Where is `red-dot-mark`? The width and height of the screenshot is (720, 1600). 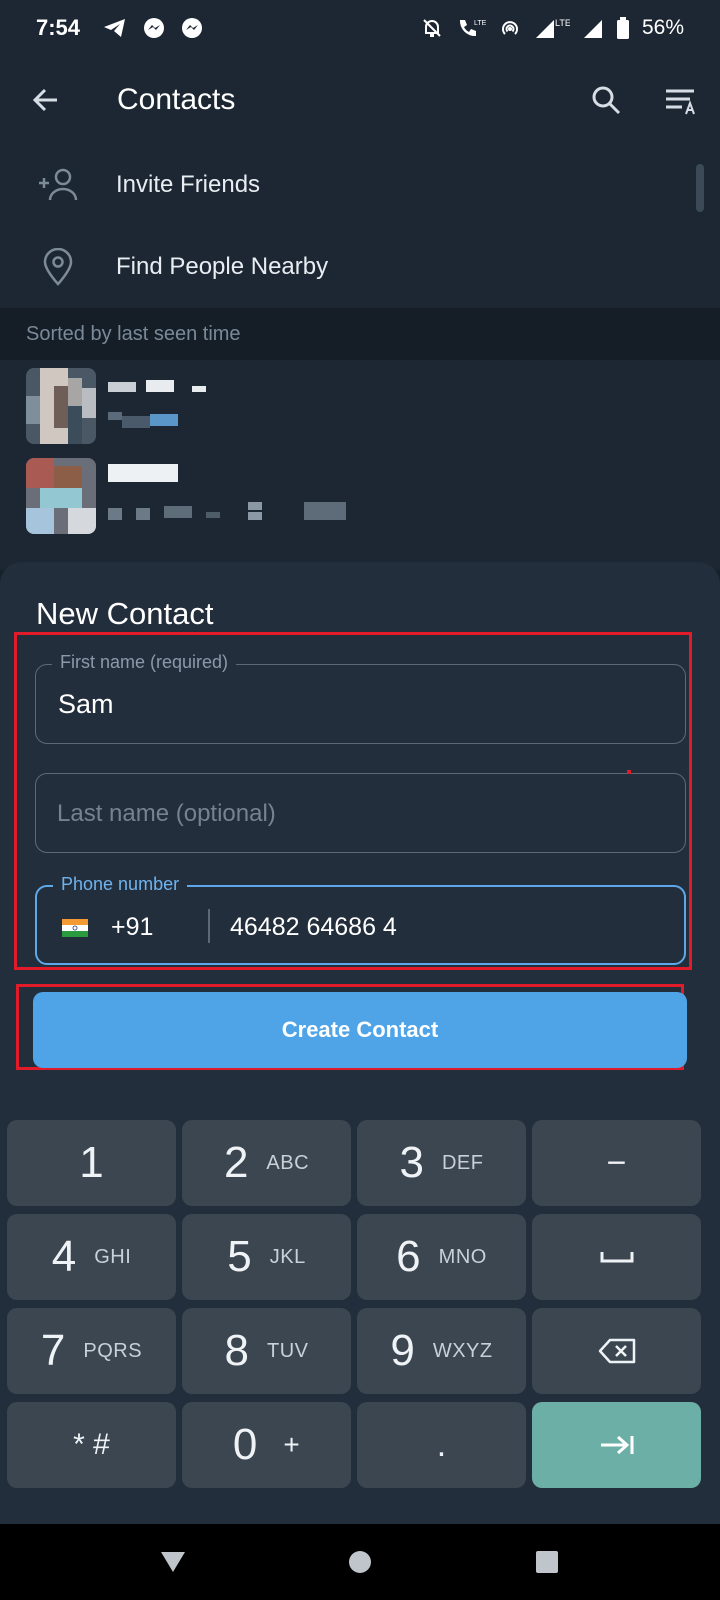 red-dot-mark is located at coordinates (629, 772).